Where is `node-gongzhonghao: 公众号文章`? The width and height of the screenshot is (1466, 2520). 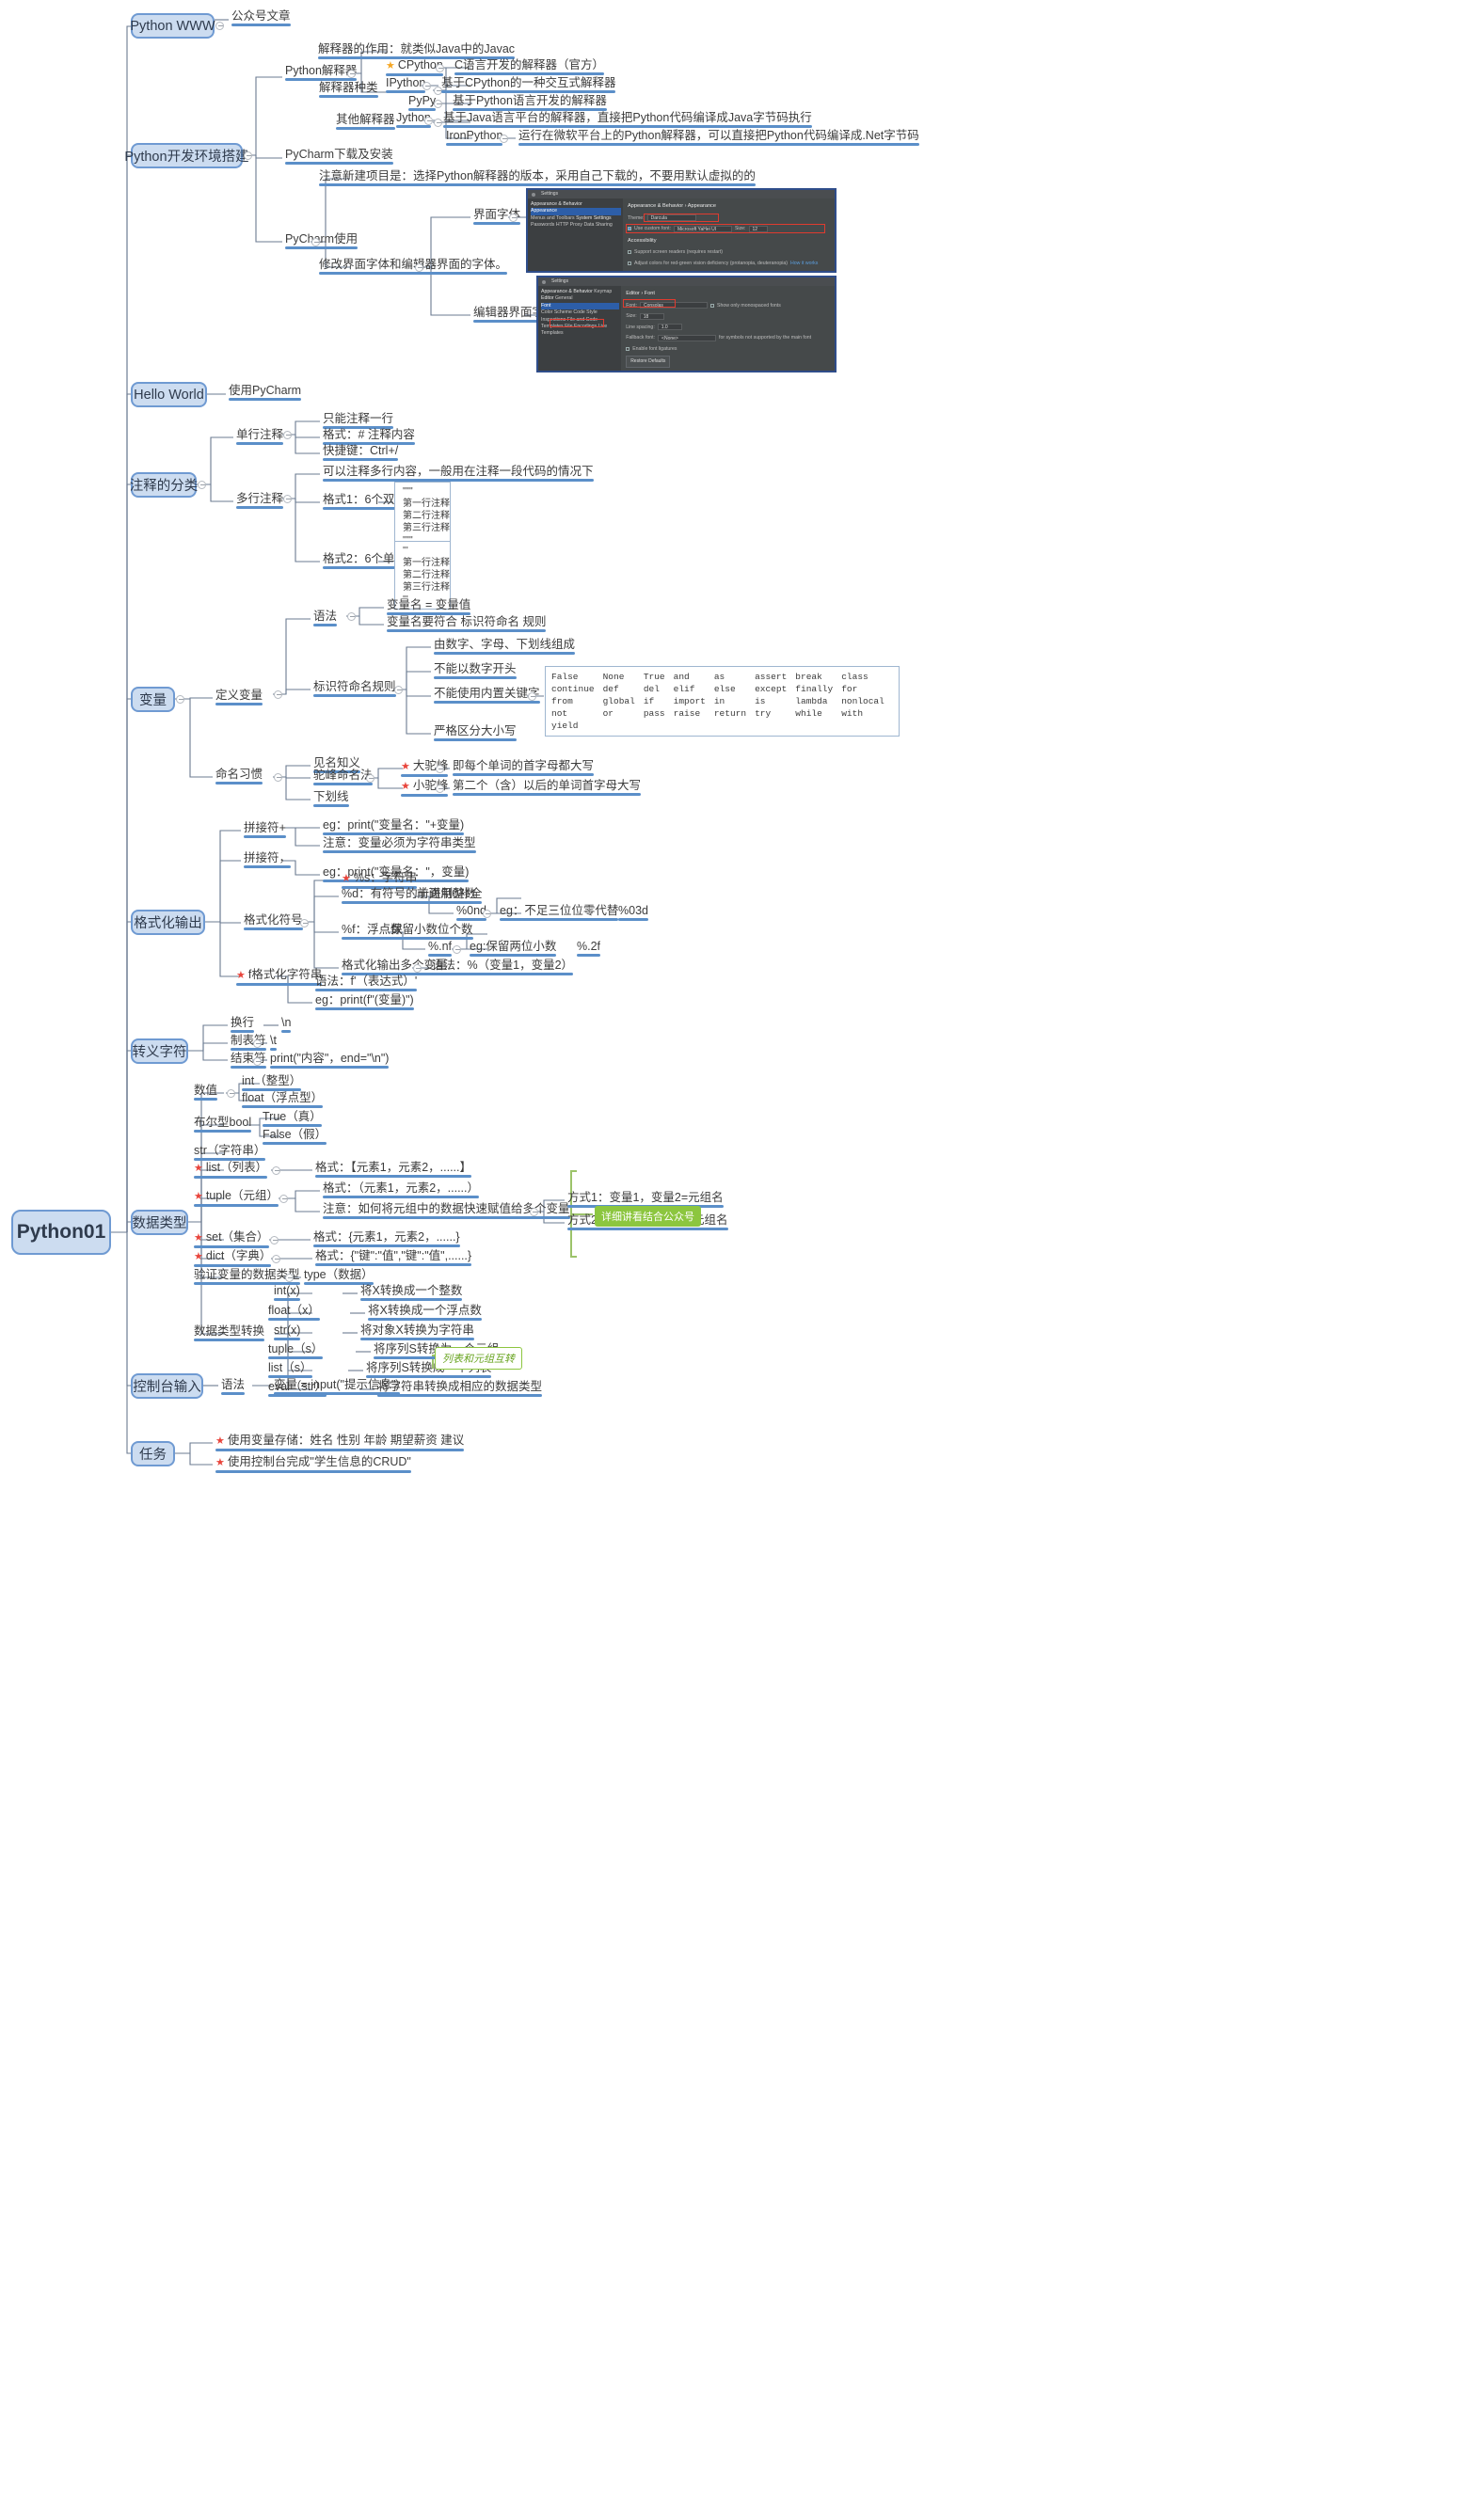 node-gongzhonghao: 公众号文章 is located at coordinates (261, 18).